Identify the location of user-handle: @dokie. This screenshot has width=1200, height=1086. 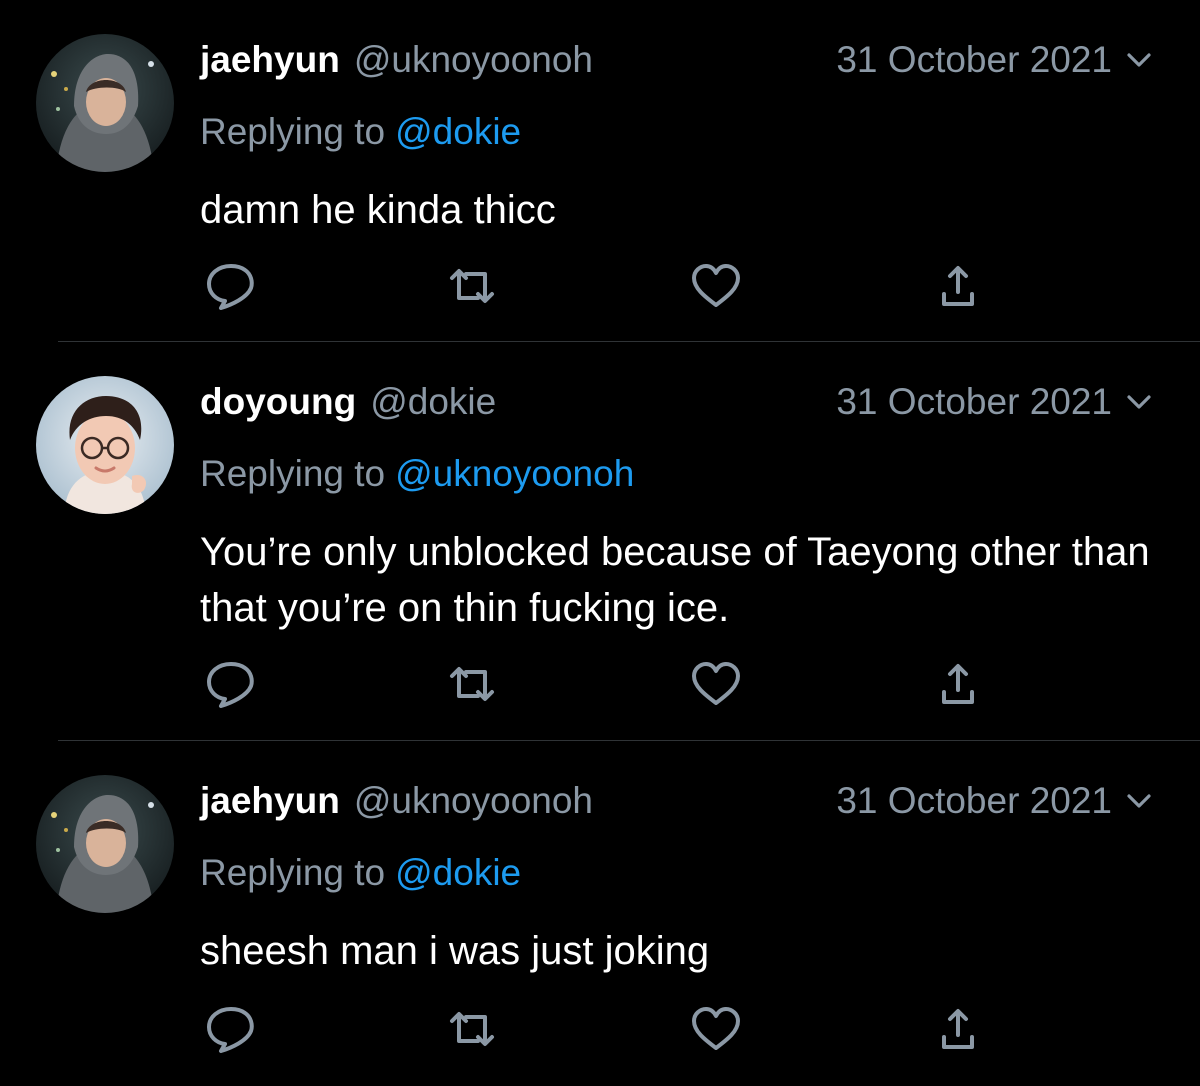
(433, 402).